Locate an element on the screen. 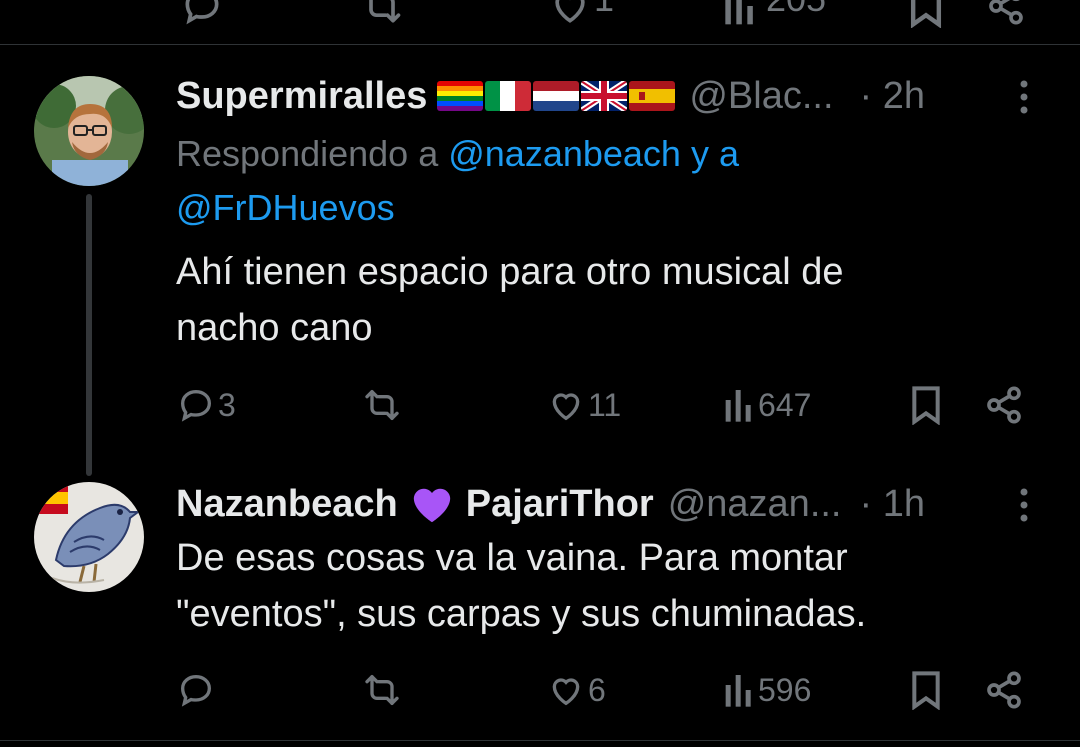 Image resolution: width=1080 pixels, height=747 pixels. replying-to-continued: @FrDHuevos is located at coordinates (285, 208).